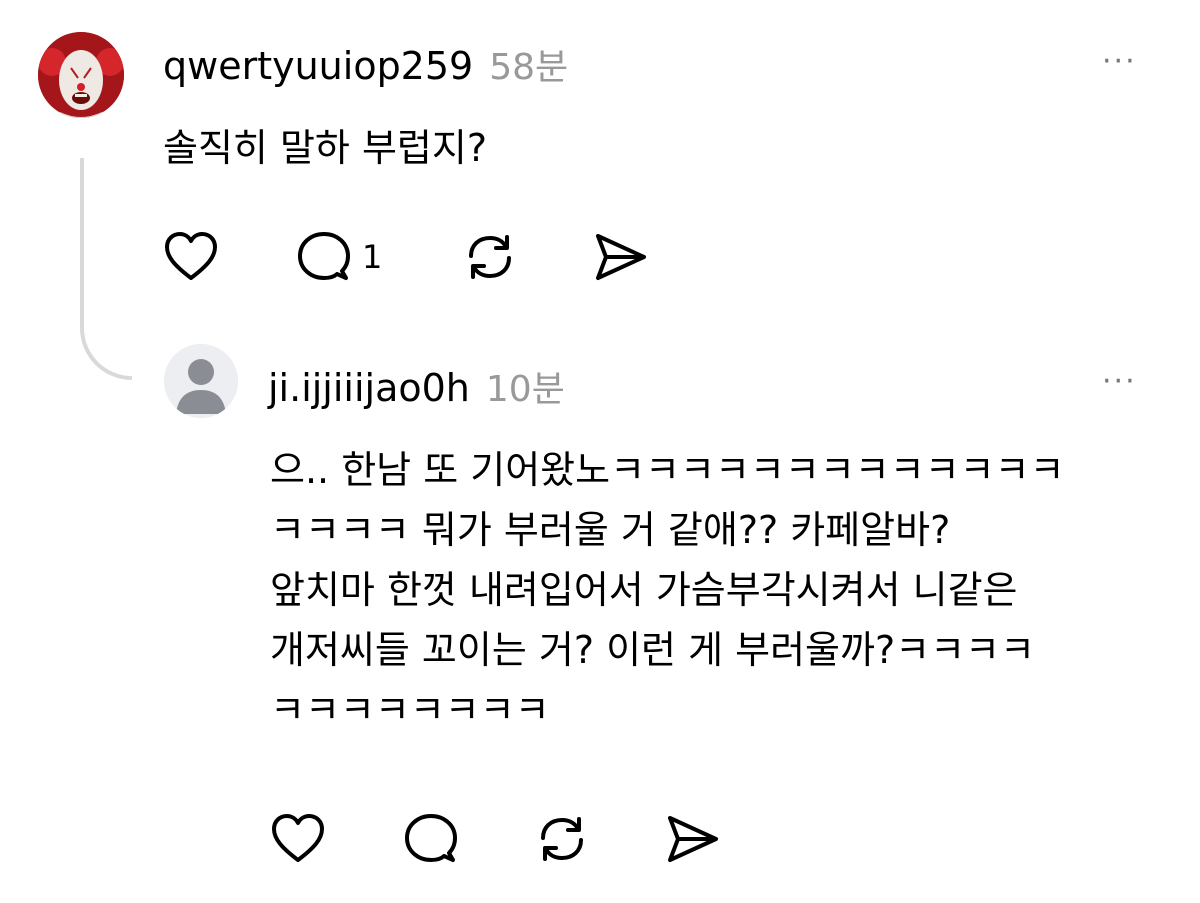  What do you see at coordinates (106, 269) in the screenshot?
I see `thread-connector` at bounding box center [106, 269].